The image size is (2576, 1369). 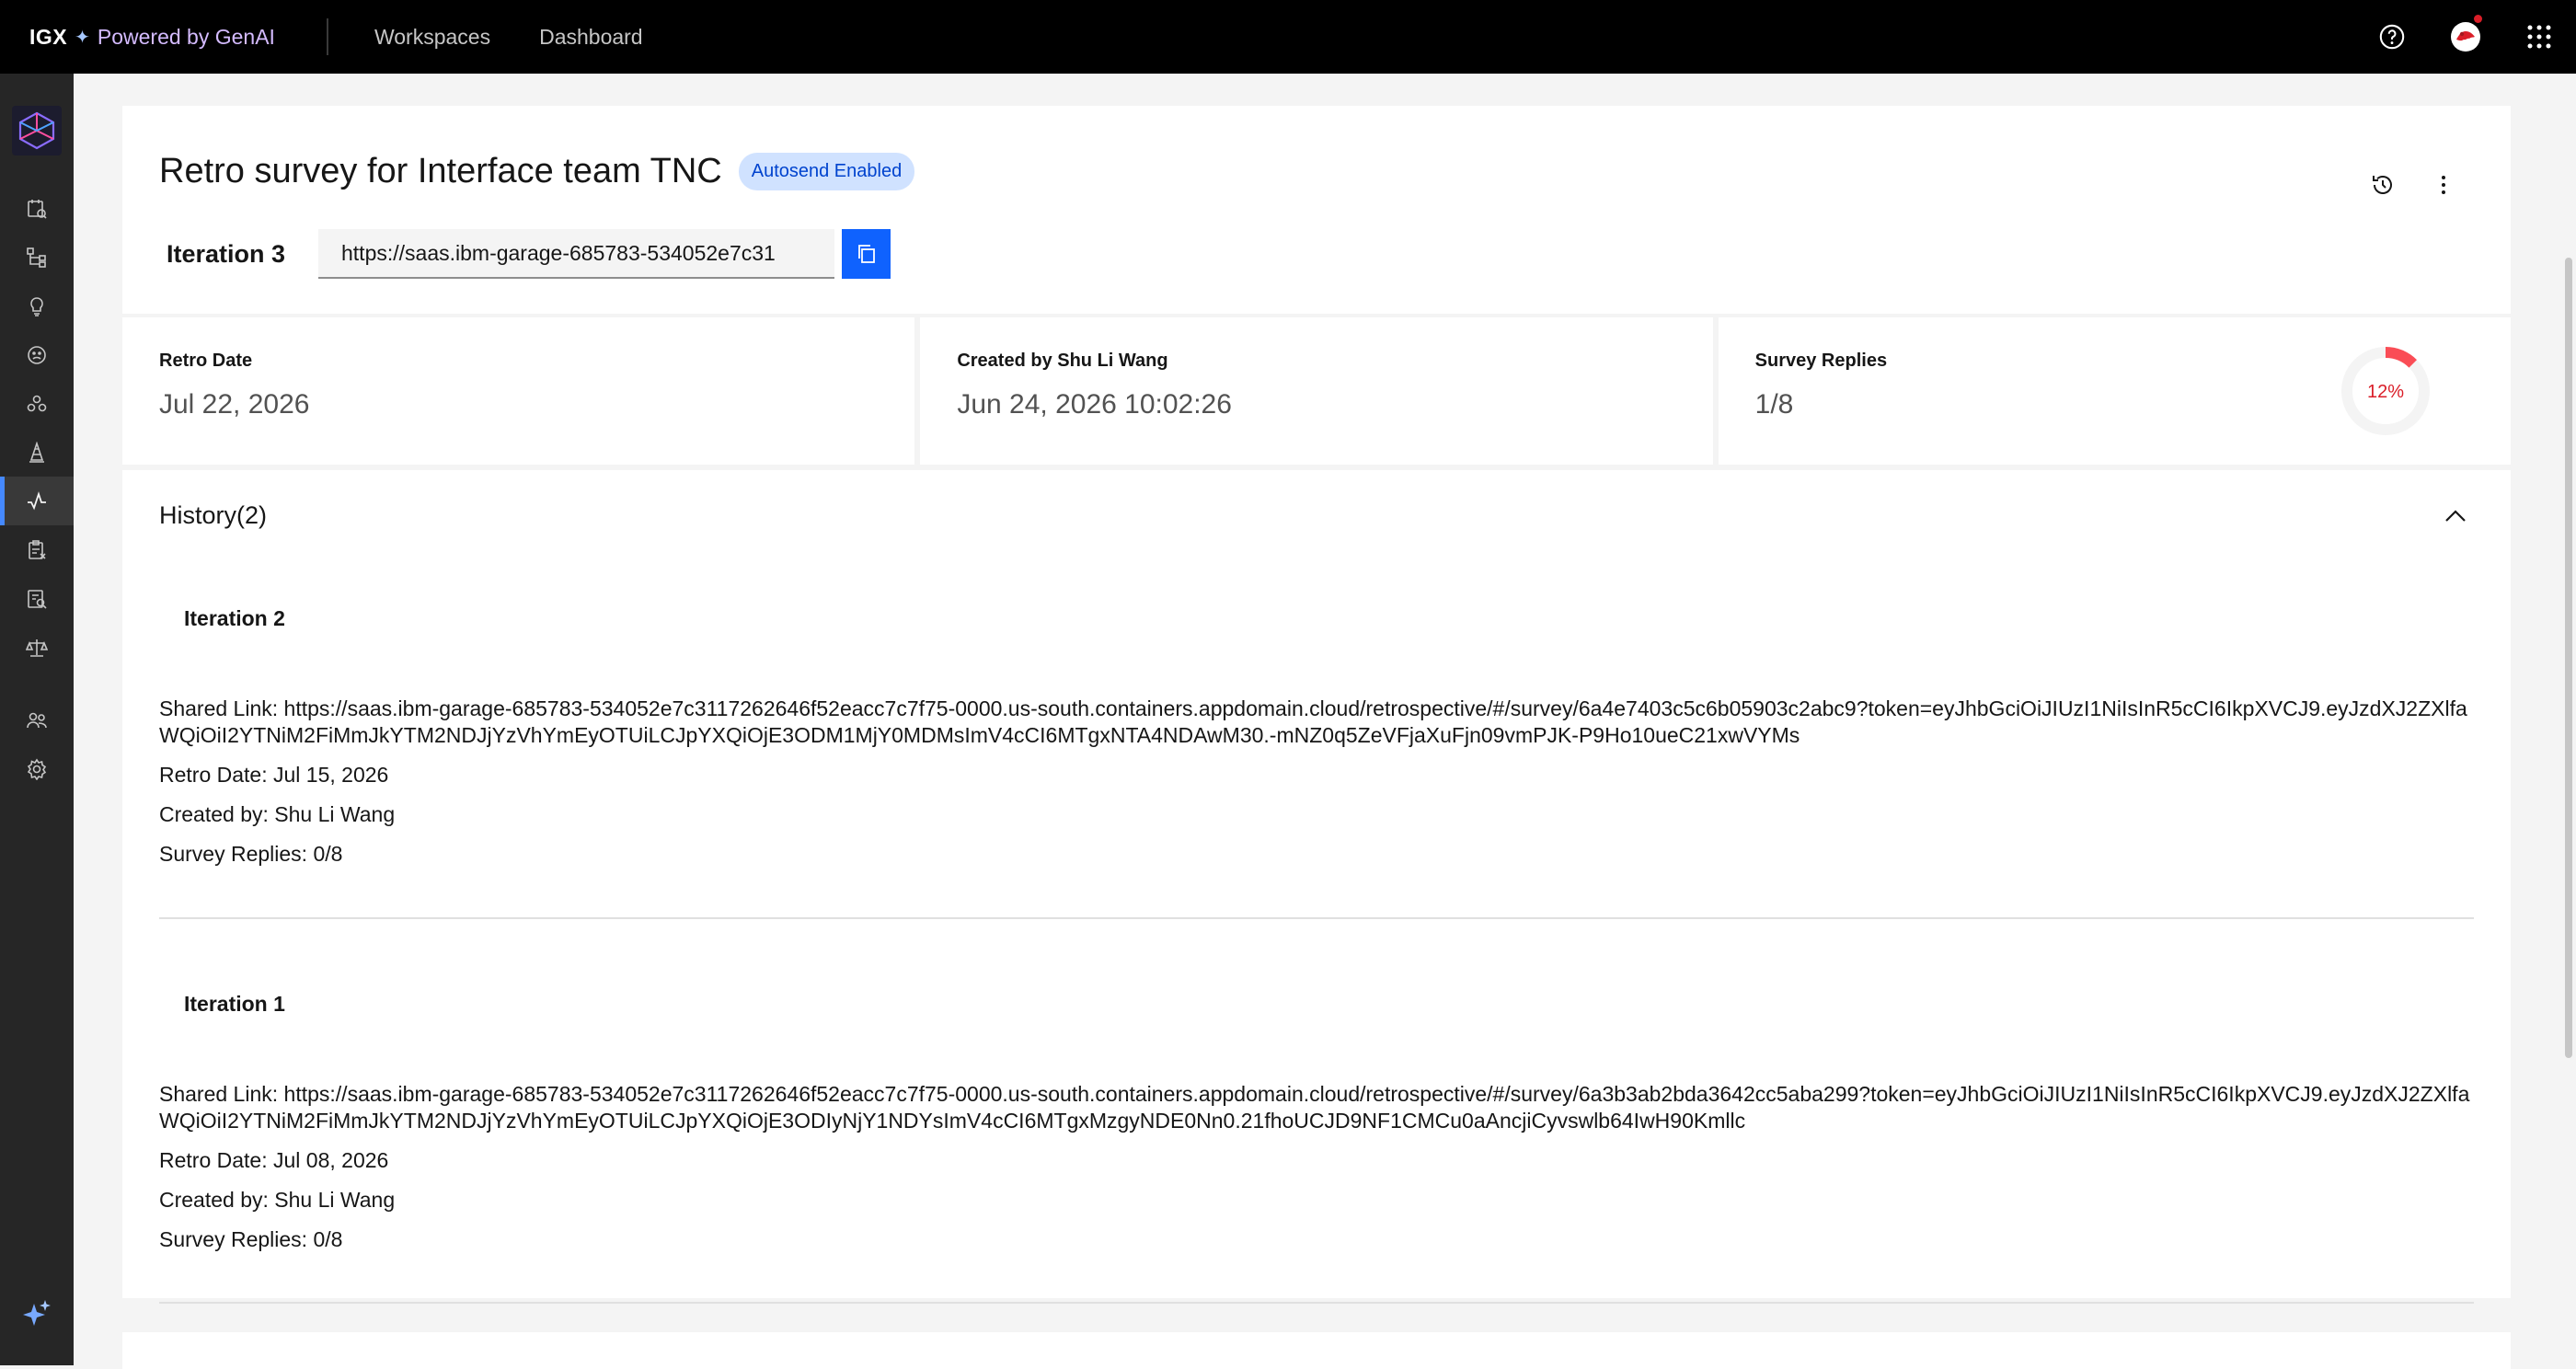 What do you see at coordinates (226, 254) in the screenshot?
I see `iteration-label: Iteration 3` at bounding box center [226, 254].